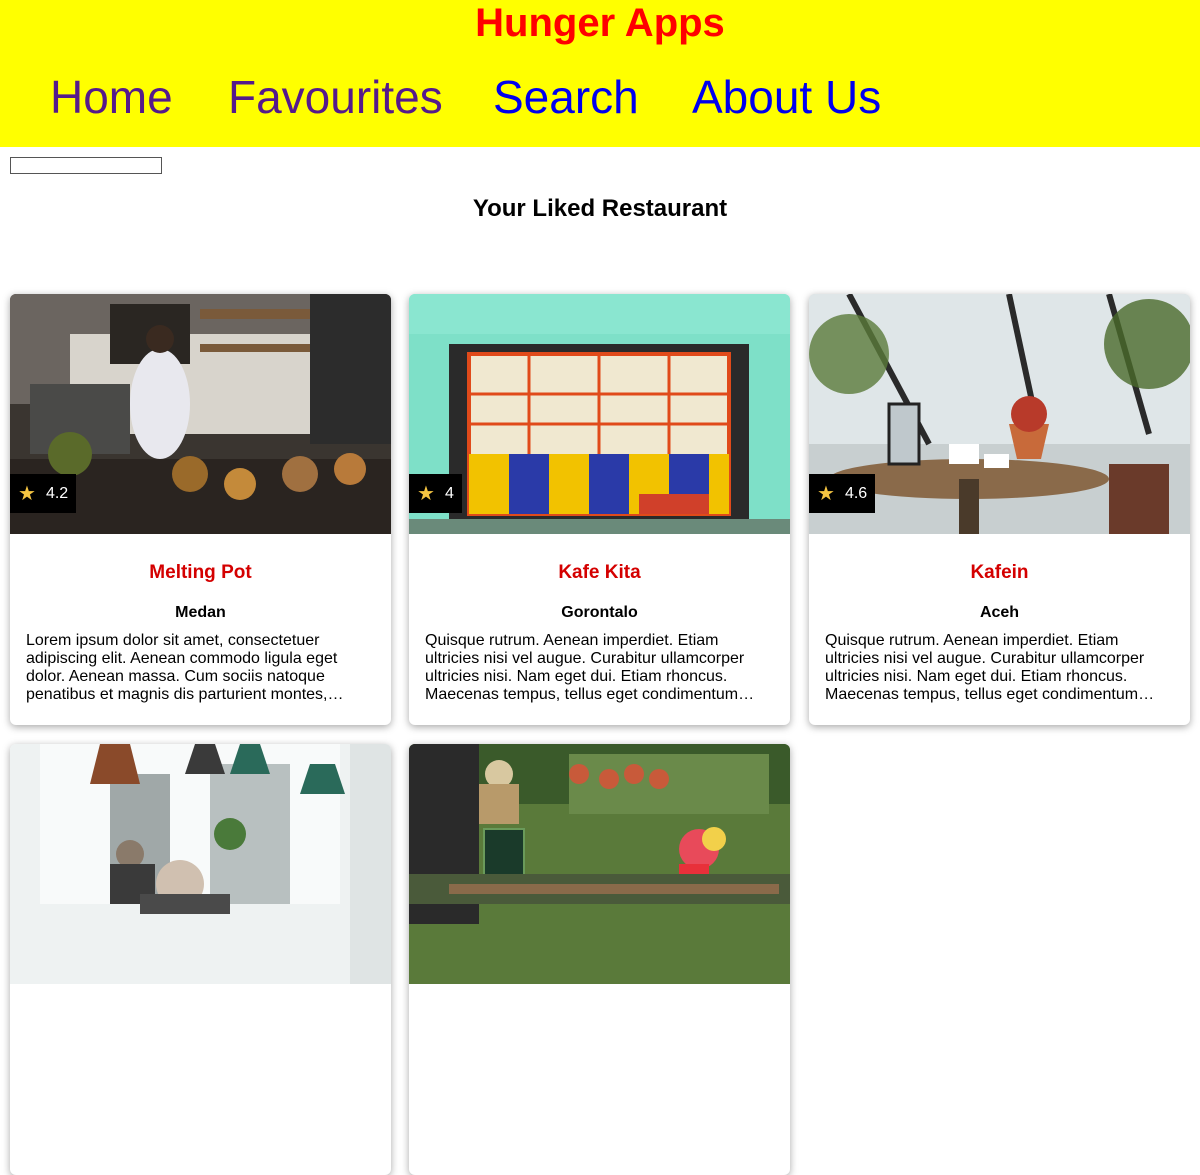 This screenshot has height=1175, width=1200. I want to click on nav-link-favourites: Favourites, so click(335, 97).